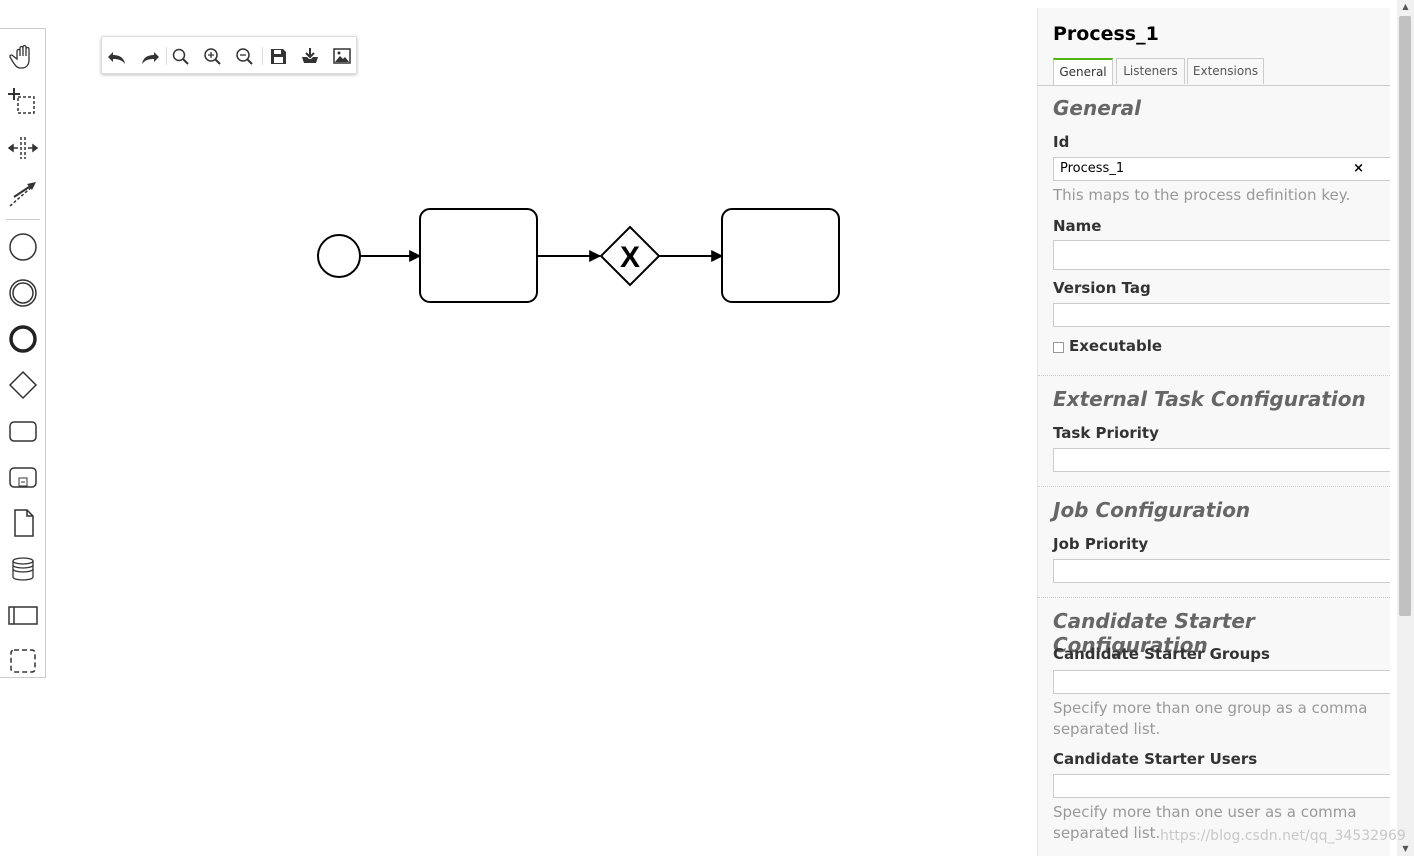 The width and height of the screenshot is (1414, 860). What do you see at coordinates (118, 56) in the screenshot?
I see `undo-icon` at bounding box center [118, 56].